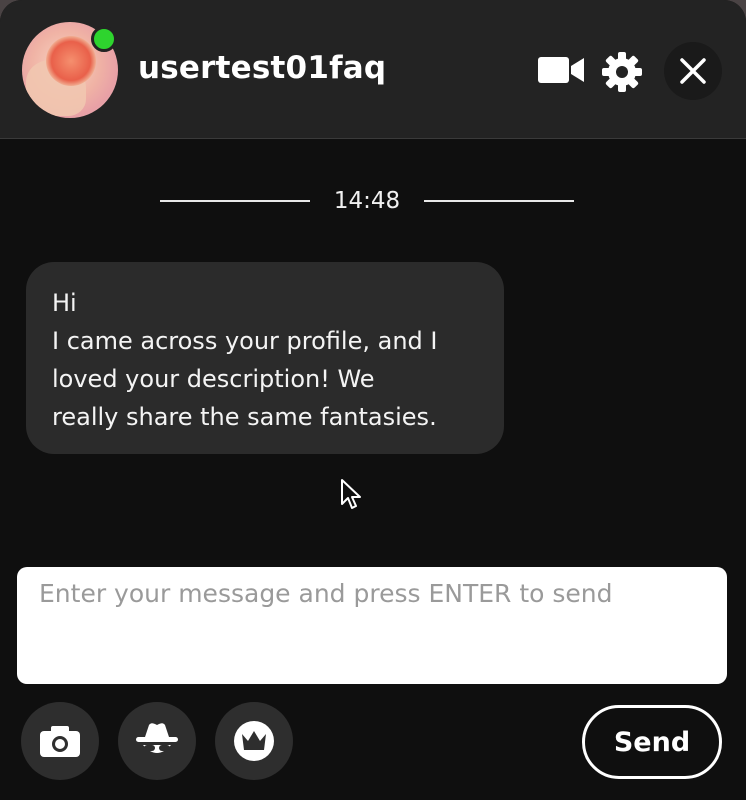 The height and width of the screenshot is (800, 746). I want to click on camera-button, so click(60, 741).